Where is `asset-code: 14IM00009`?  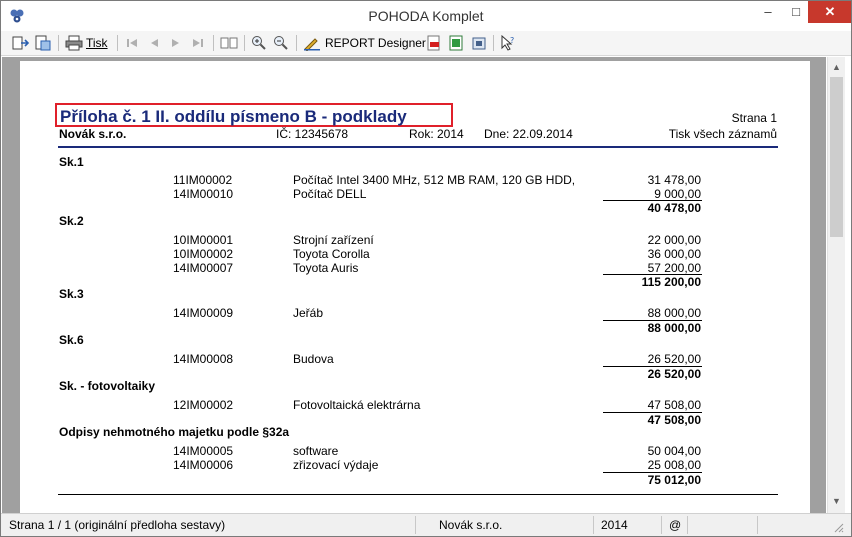
asset-code: 14IM00009 is located at coordinates (203, 313).